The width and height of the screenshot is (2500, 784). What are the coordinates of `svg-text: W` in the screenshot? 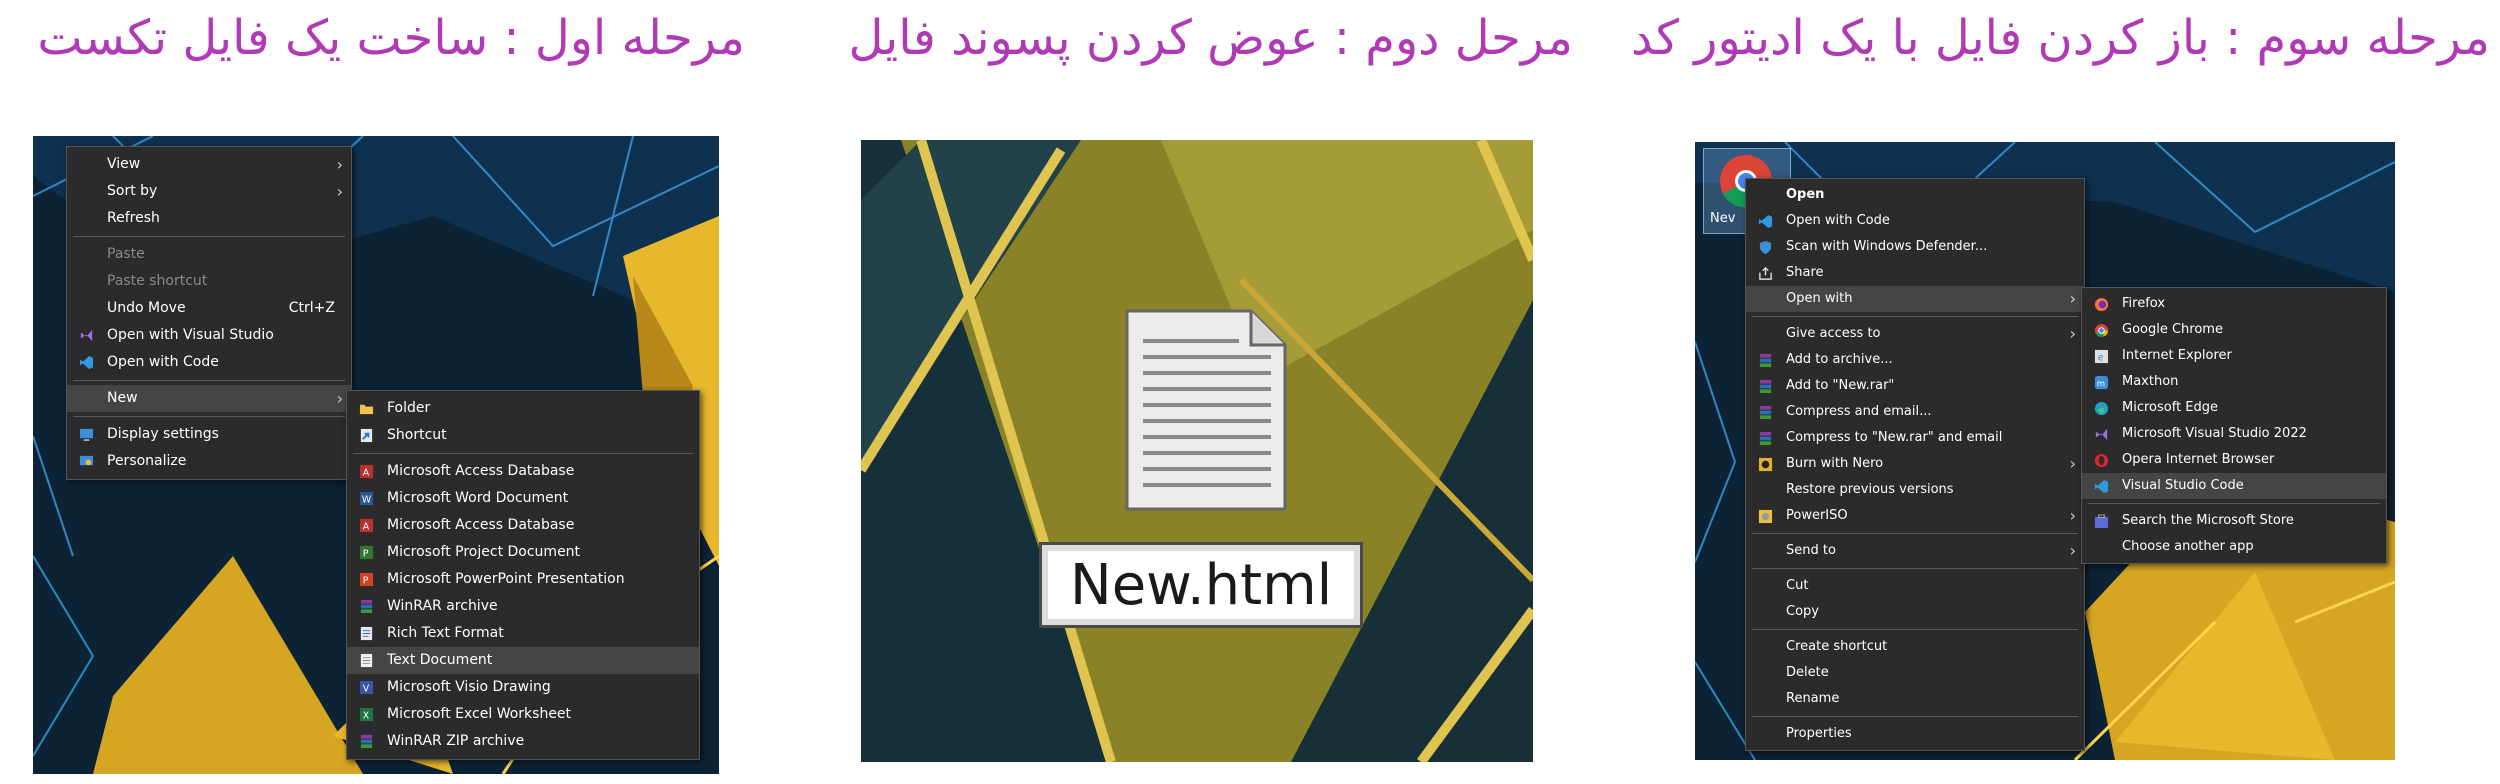 It's located at (366, 499).